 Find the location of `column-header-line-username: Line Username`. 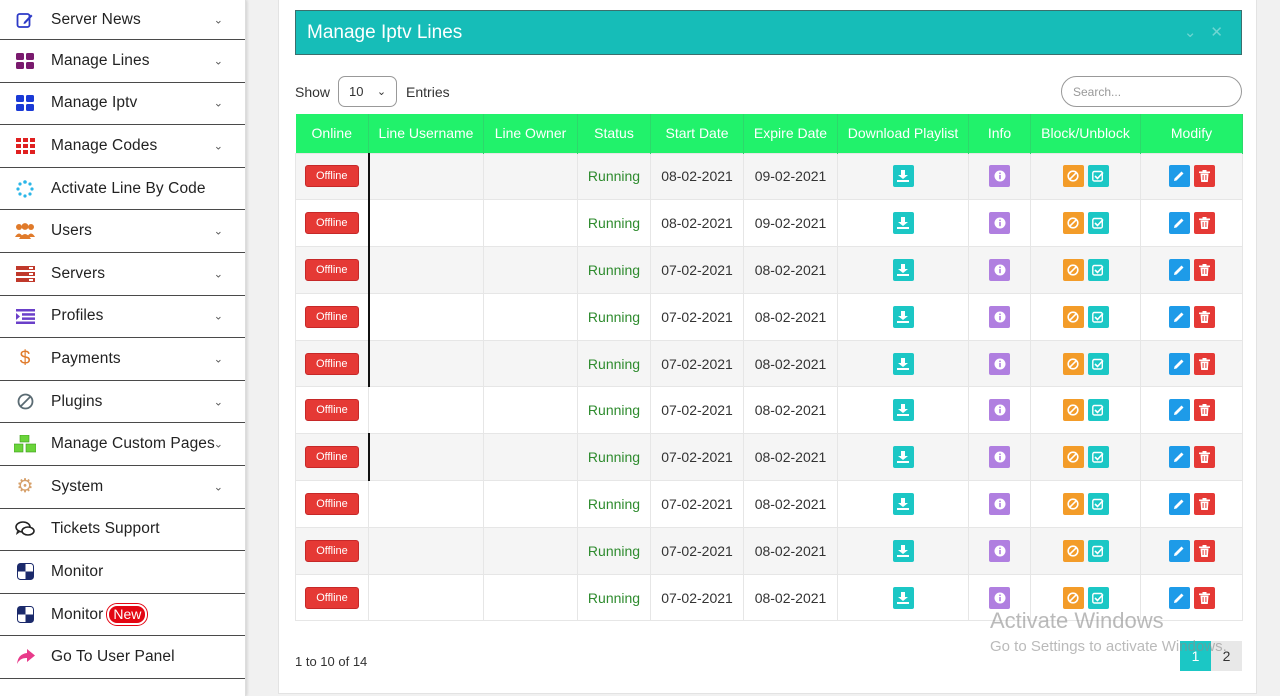

column-header-line-username: Line Username is located at coordinates (426, 133).